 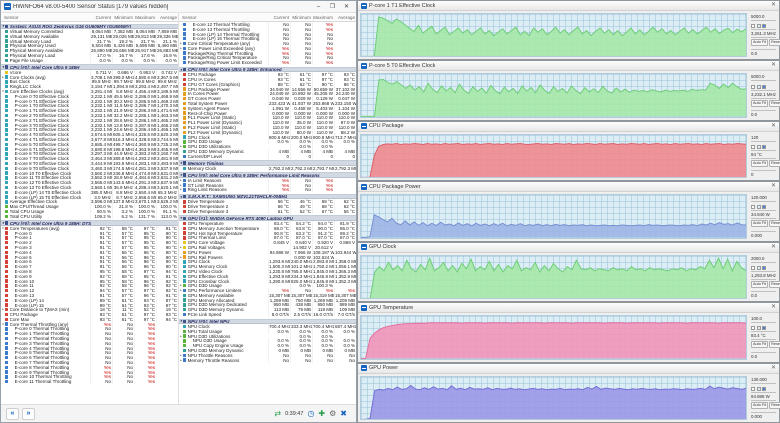 I want to click on graph-side-panel: 2000.0 1,293.8 MHzAuto FitReset 0.0, so click(x=764, y=277).